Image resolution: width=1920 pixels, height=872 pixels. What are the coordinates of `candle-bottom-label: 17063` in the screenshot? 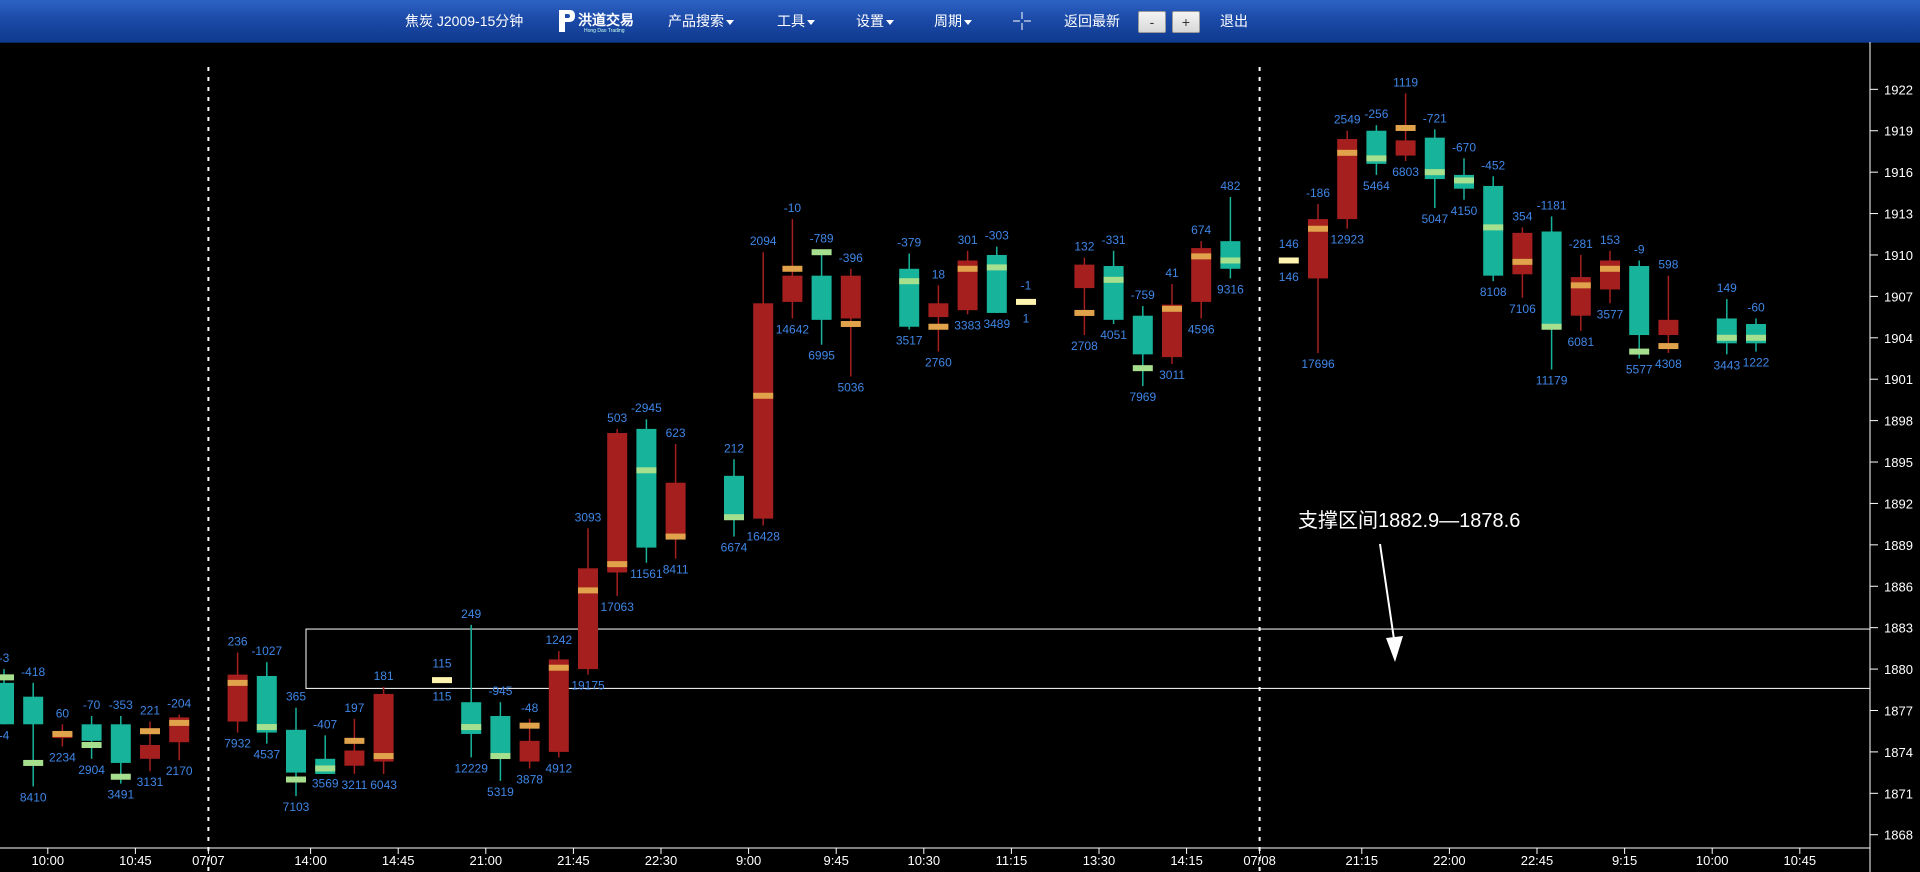 It's located at (618, 607).